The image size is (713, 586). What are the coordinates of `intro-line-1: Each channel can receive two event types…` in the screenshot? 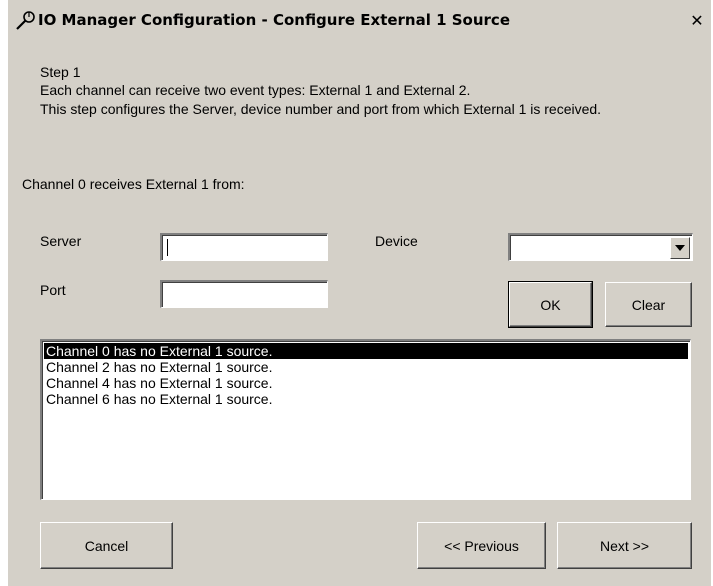 It's located at (255, 90).